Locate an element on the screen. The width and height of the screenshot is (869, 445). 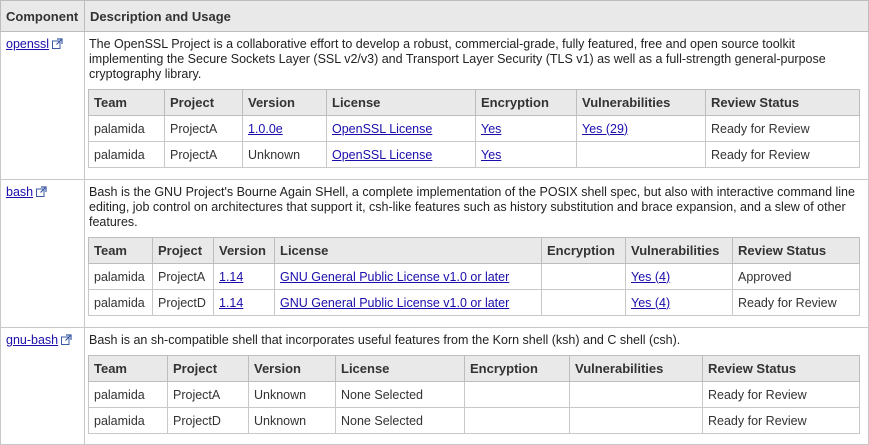
version-link: 1.0.0e is located at coordinates (265, 129).